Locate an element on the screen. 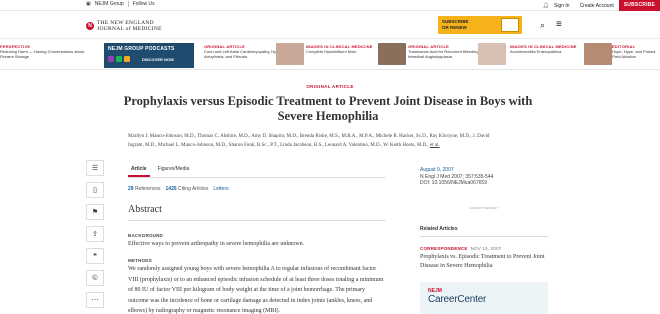 This screenshot has height=314, width=660. subscribe-button: SUBSCRIBE is located at coordinates (639, 5).